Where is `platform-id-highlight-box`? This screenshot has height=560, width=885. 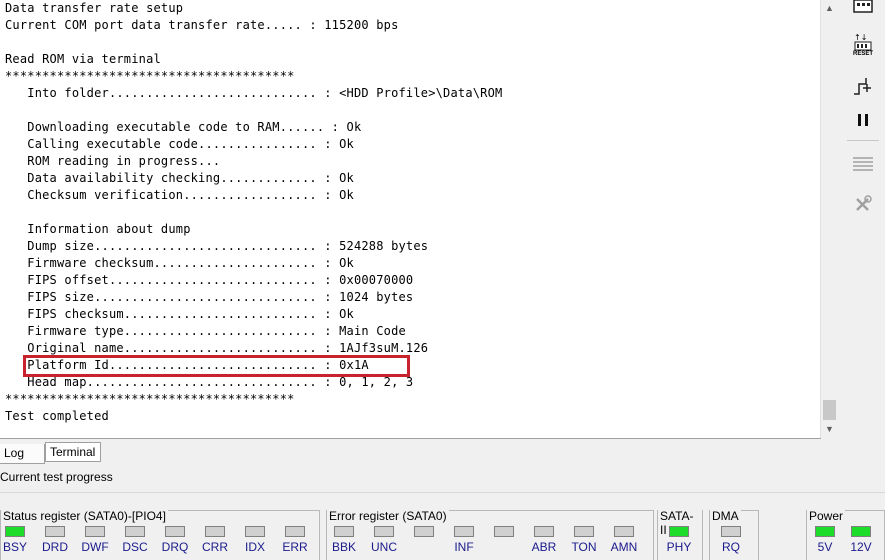 platform-id-highlight-box is located at coordinates (216, 366).